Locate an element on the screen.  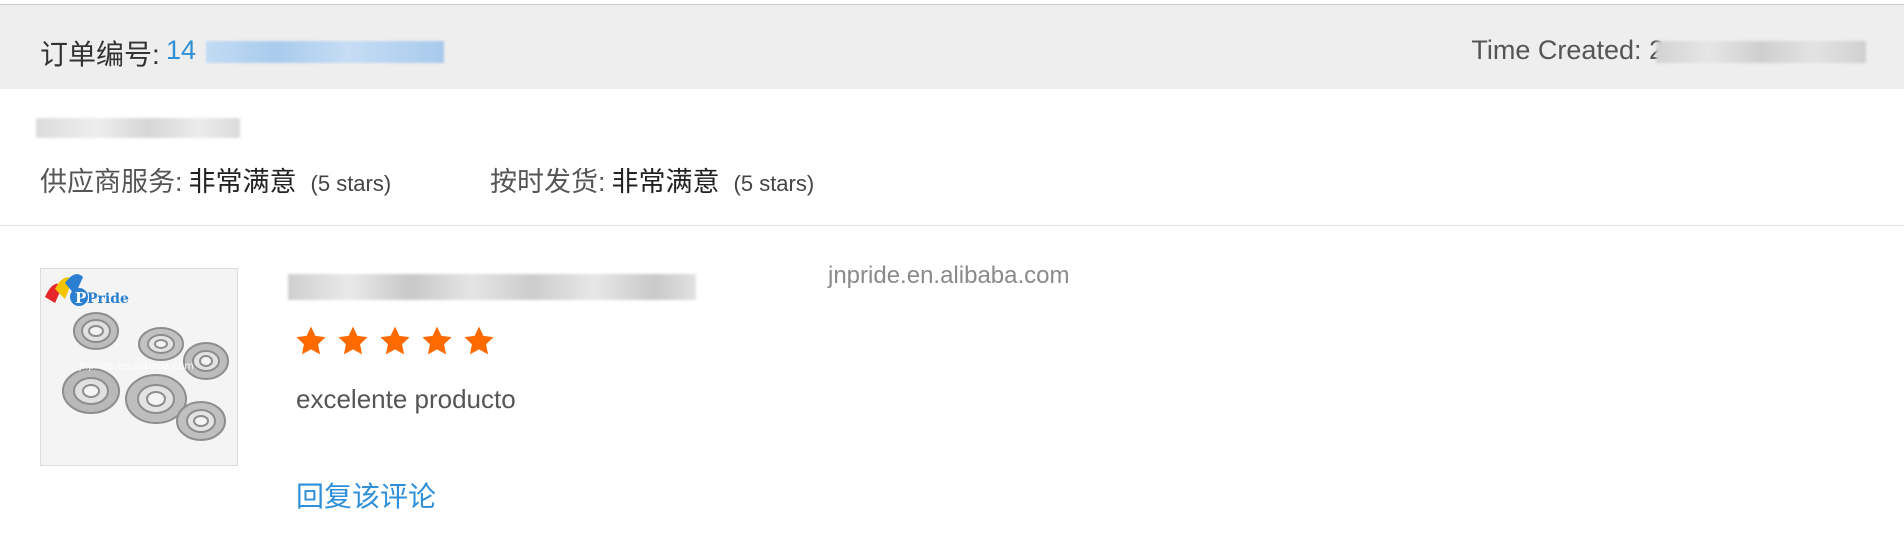
product-thumbnail: P Pride jnpride.en.alibaba.com is located at coordinates (139, 367).